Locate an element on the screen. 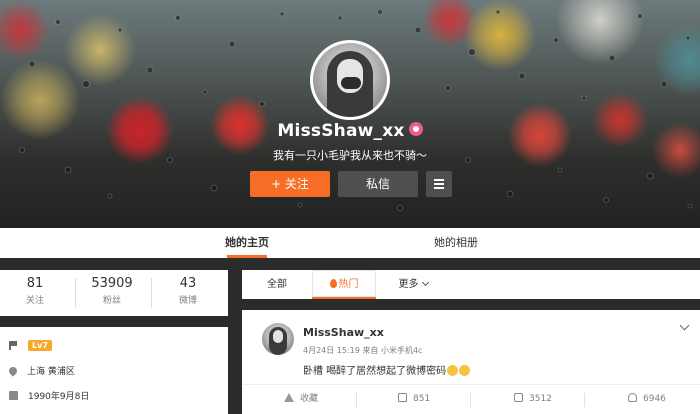  birthday-gift-icon is located at coordinates (13, 395).